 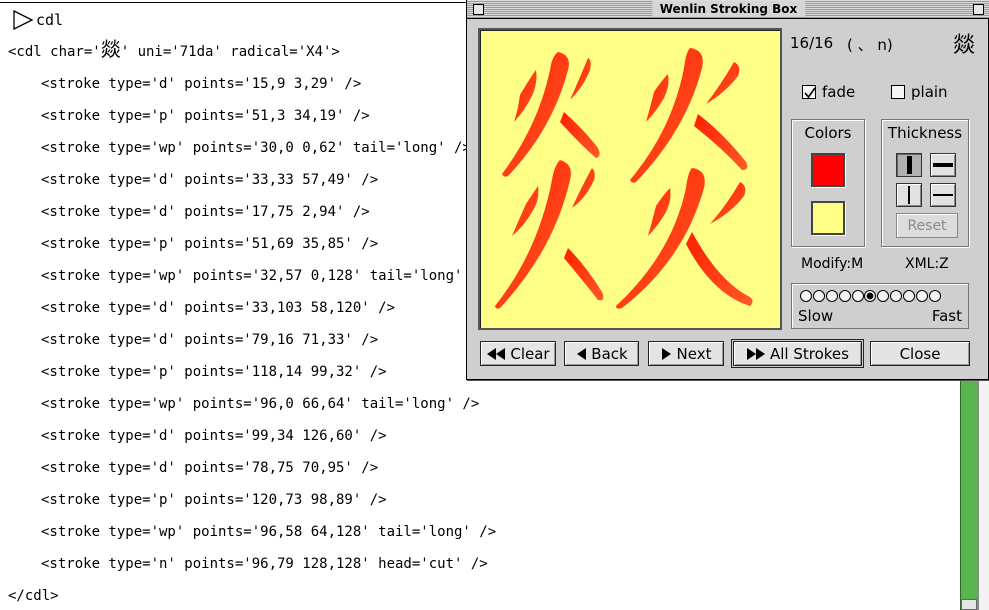 I want to click on stroke-line: <stroke type='d' points='33,33 57,49' />, so click(x=210, y=180).